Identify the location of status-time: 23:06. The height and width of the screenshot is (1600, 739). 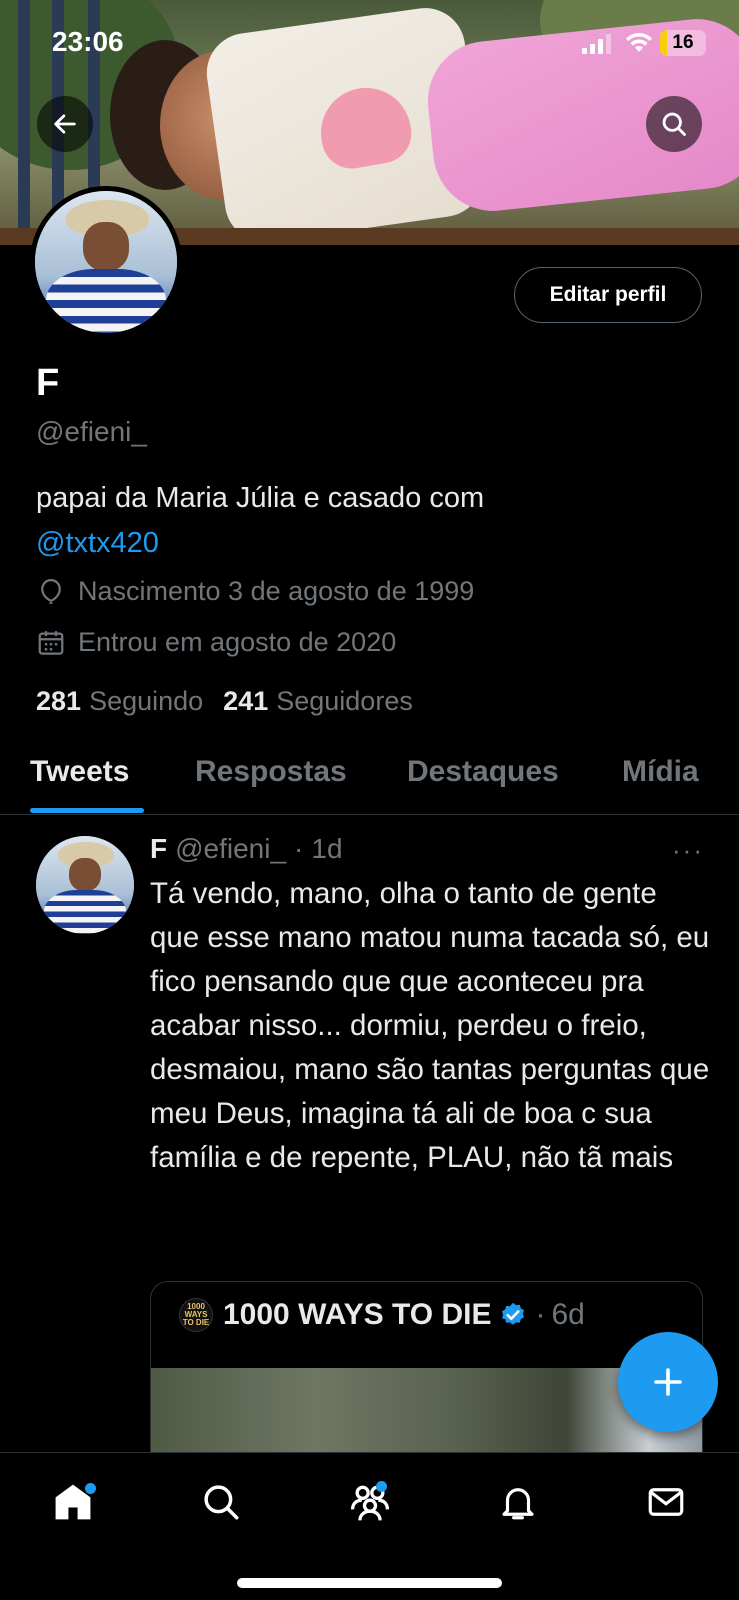
(88, 41).